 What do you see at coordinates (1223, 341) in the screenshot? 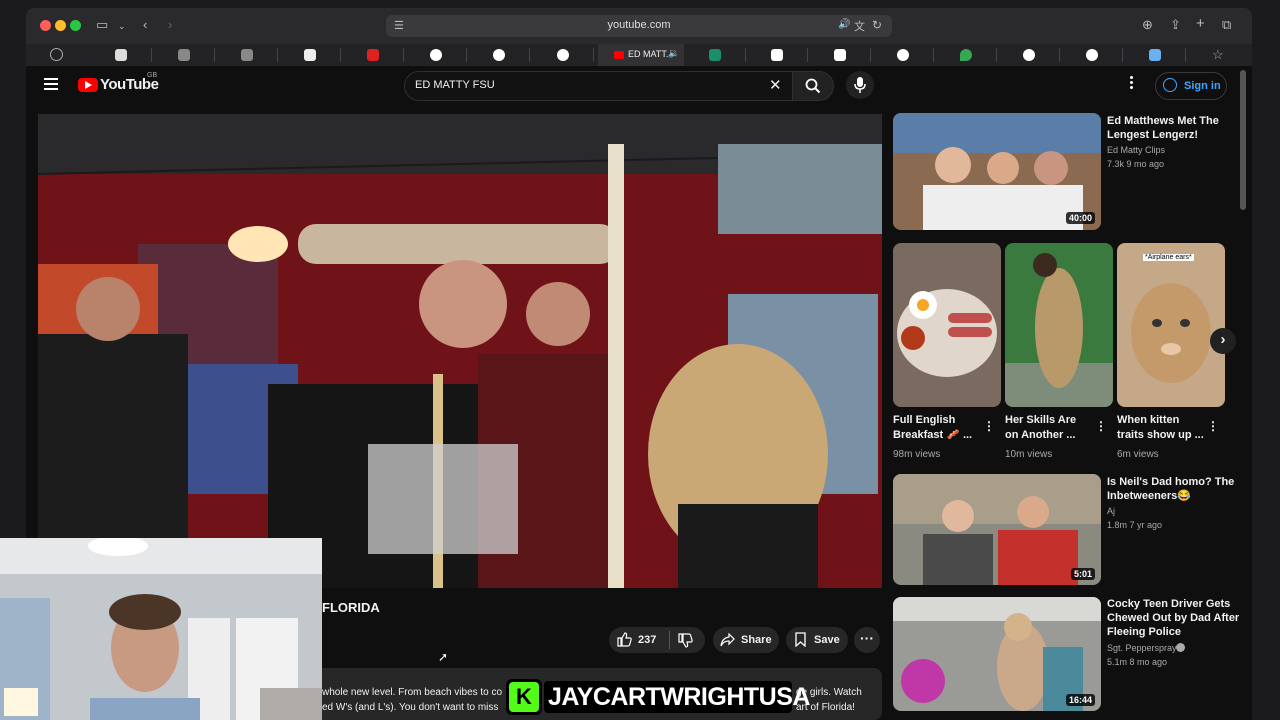
I see `shorts-next-arrow-icon: ›` at bounding box center [1223, 341].